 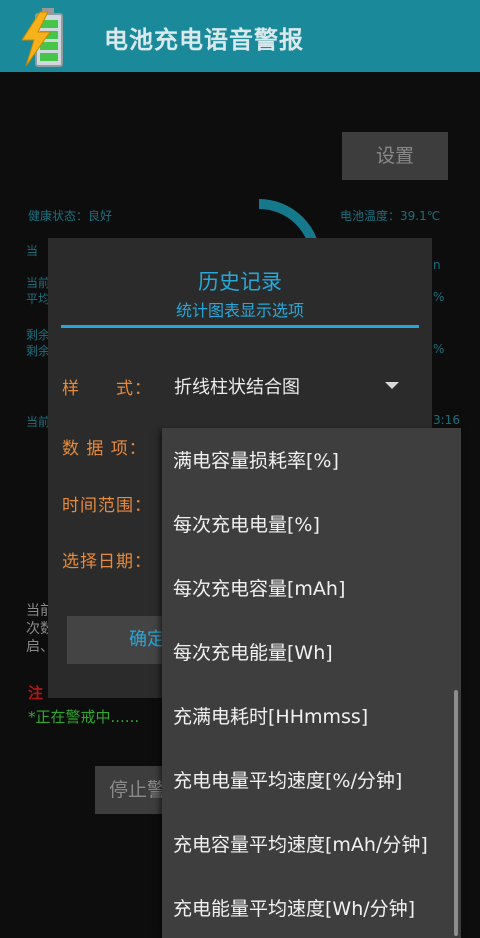 What do you see at coordinates (107, 562) in the screenshot?
I see `date-label: 选择日期：` at bounding box center [107, 562].